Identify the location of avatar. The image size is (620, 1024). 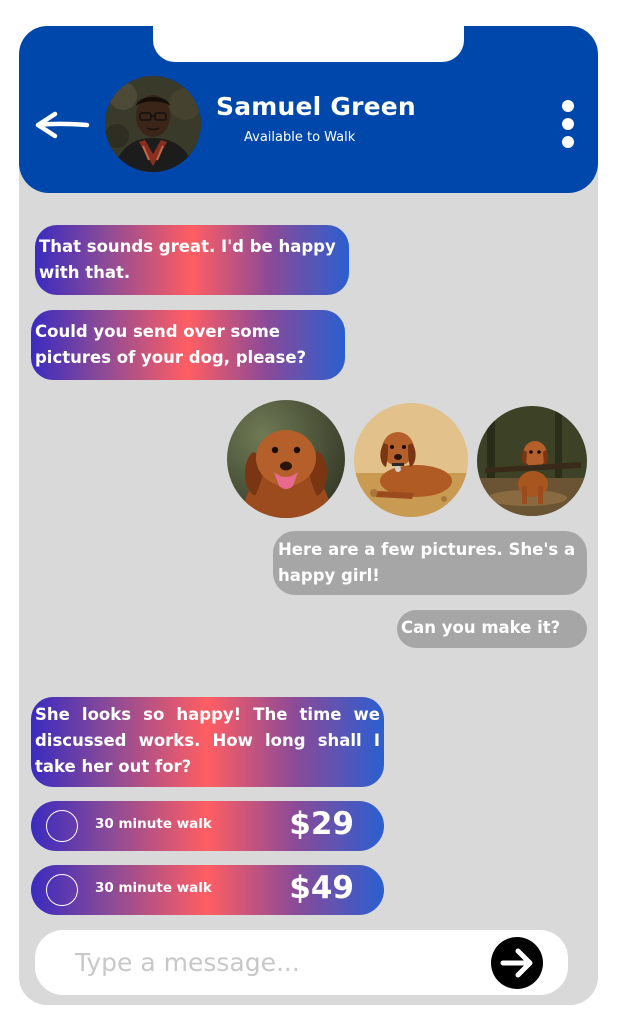
(153, 124).